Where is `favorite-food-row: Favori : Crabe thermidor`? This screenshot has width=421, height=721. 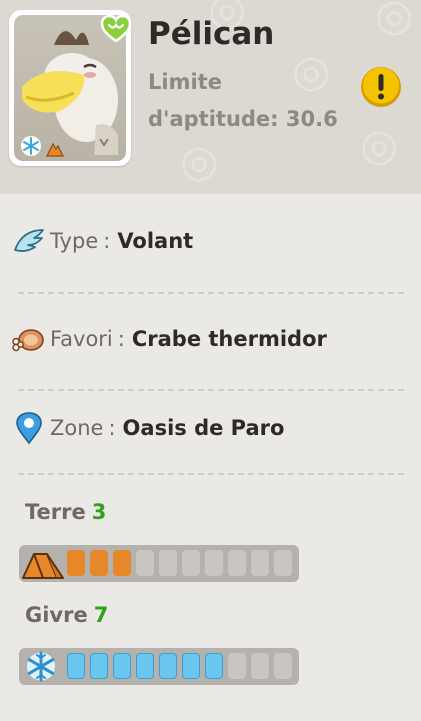
favorite-food-row: Favori : Crabe thermidor is located at coordinates (169, 339).